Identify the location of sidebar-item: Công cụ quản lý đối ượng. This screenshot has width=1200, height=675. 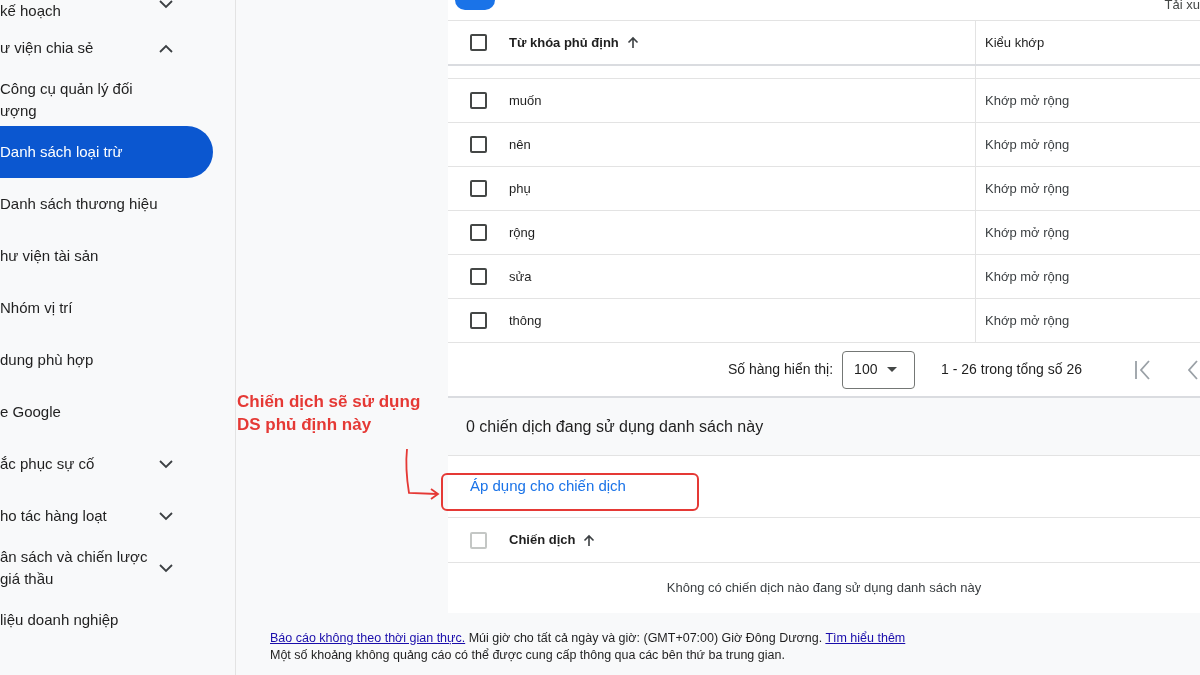
(106, 100).